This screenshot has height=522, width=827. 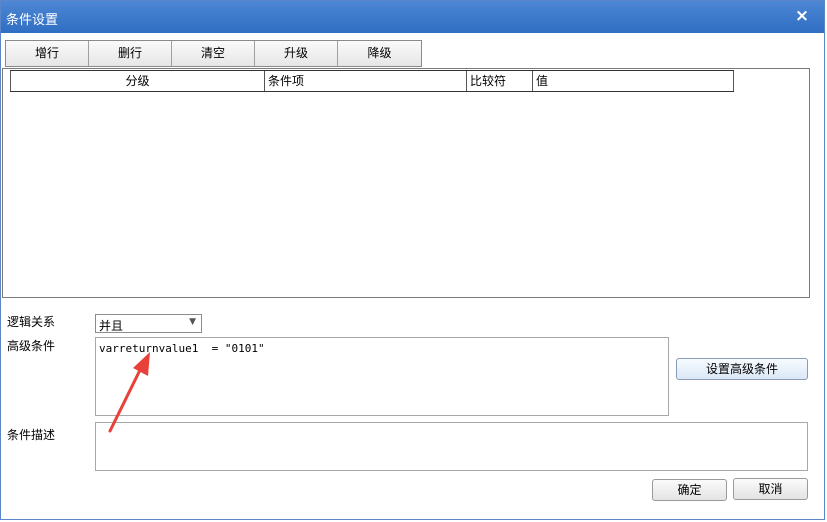 I want to click on column-header-condition-item: 条件项, so click(x=366, y=81).